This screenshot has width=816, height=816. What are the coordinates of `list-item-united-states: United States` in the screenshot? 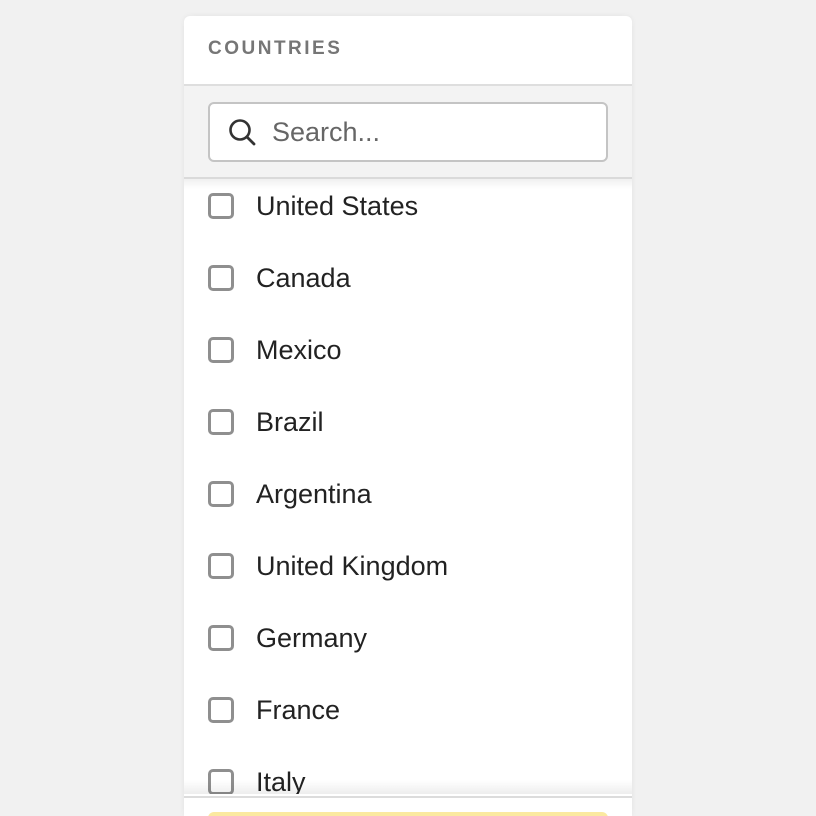 It's located at (313, 206).